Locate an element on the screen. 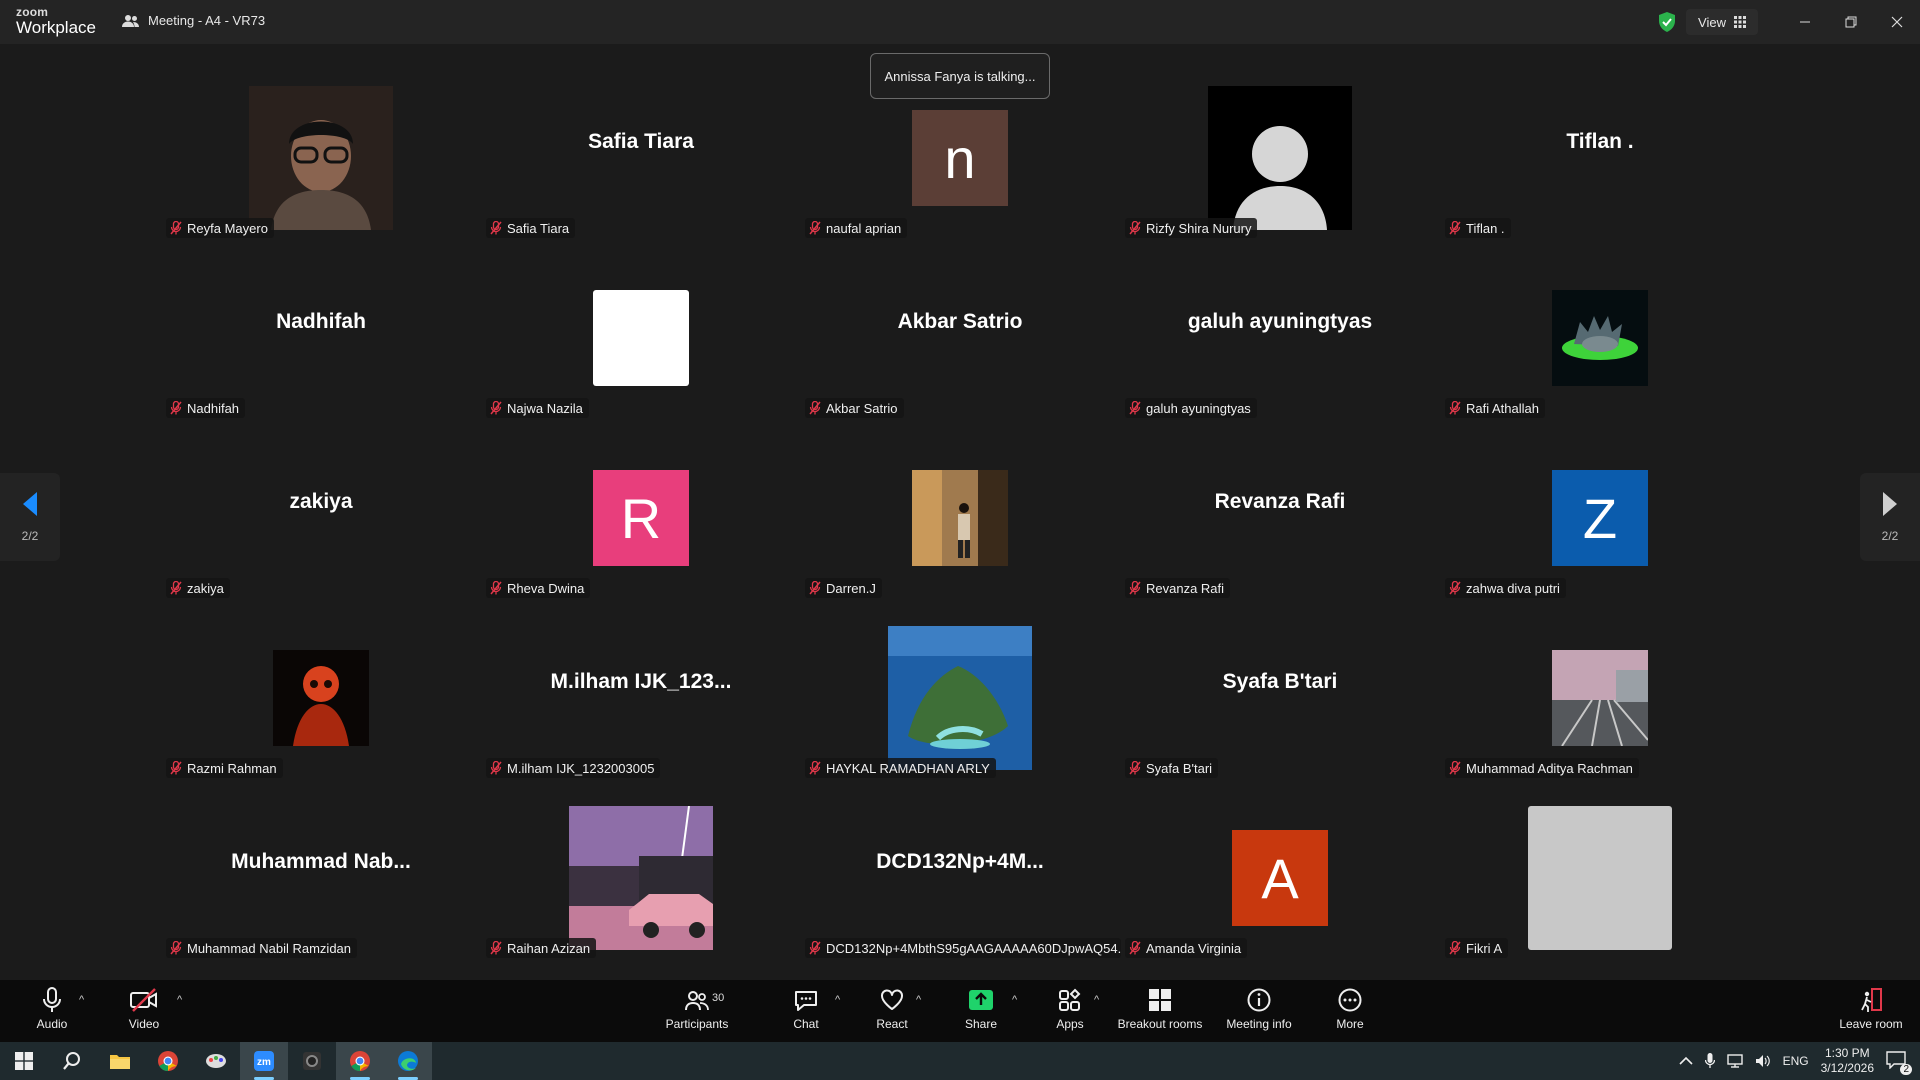 This screenshot has height=1080, width=1920. clock: 1:30 PM 3/12/2026 is located at coordinates (1847, 1061).